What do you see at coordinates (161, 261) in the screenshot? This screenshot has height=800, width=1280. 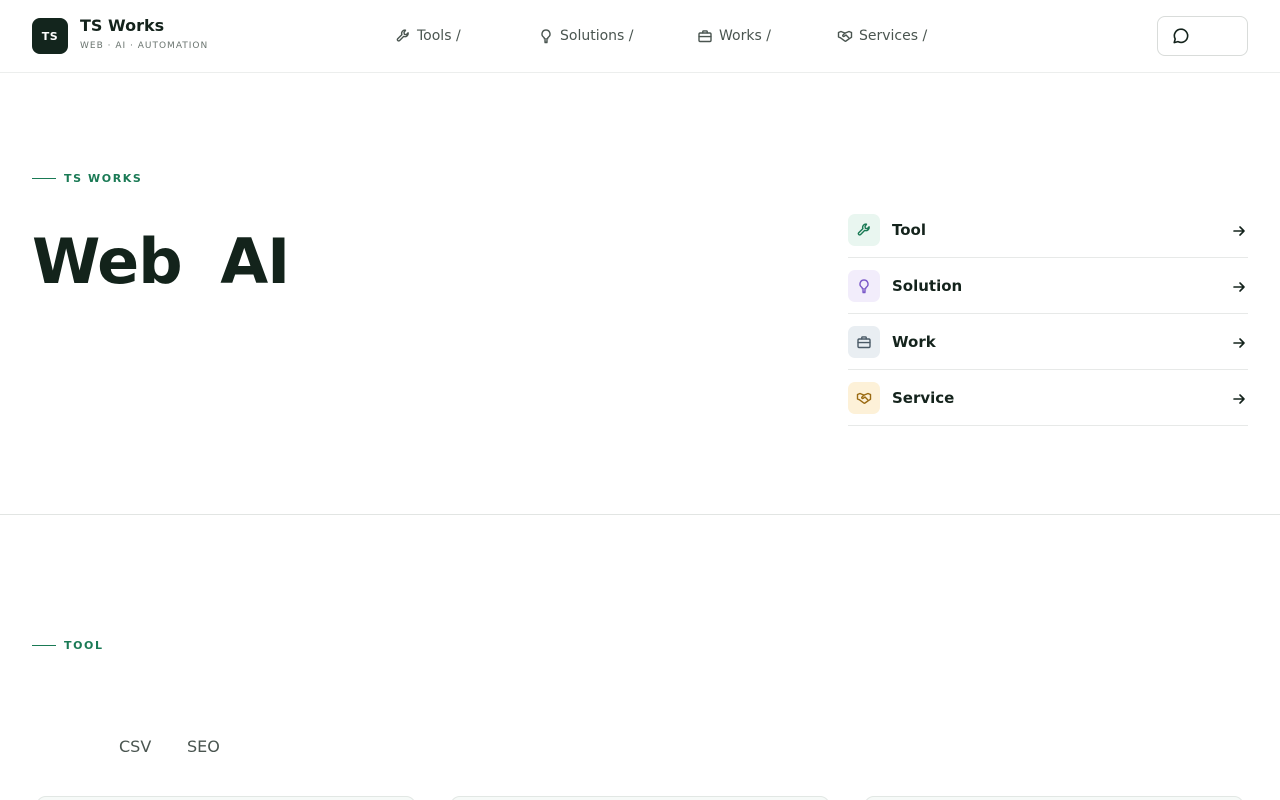 I see `hero-title: Web AI` at bounding box center [161, 261].